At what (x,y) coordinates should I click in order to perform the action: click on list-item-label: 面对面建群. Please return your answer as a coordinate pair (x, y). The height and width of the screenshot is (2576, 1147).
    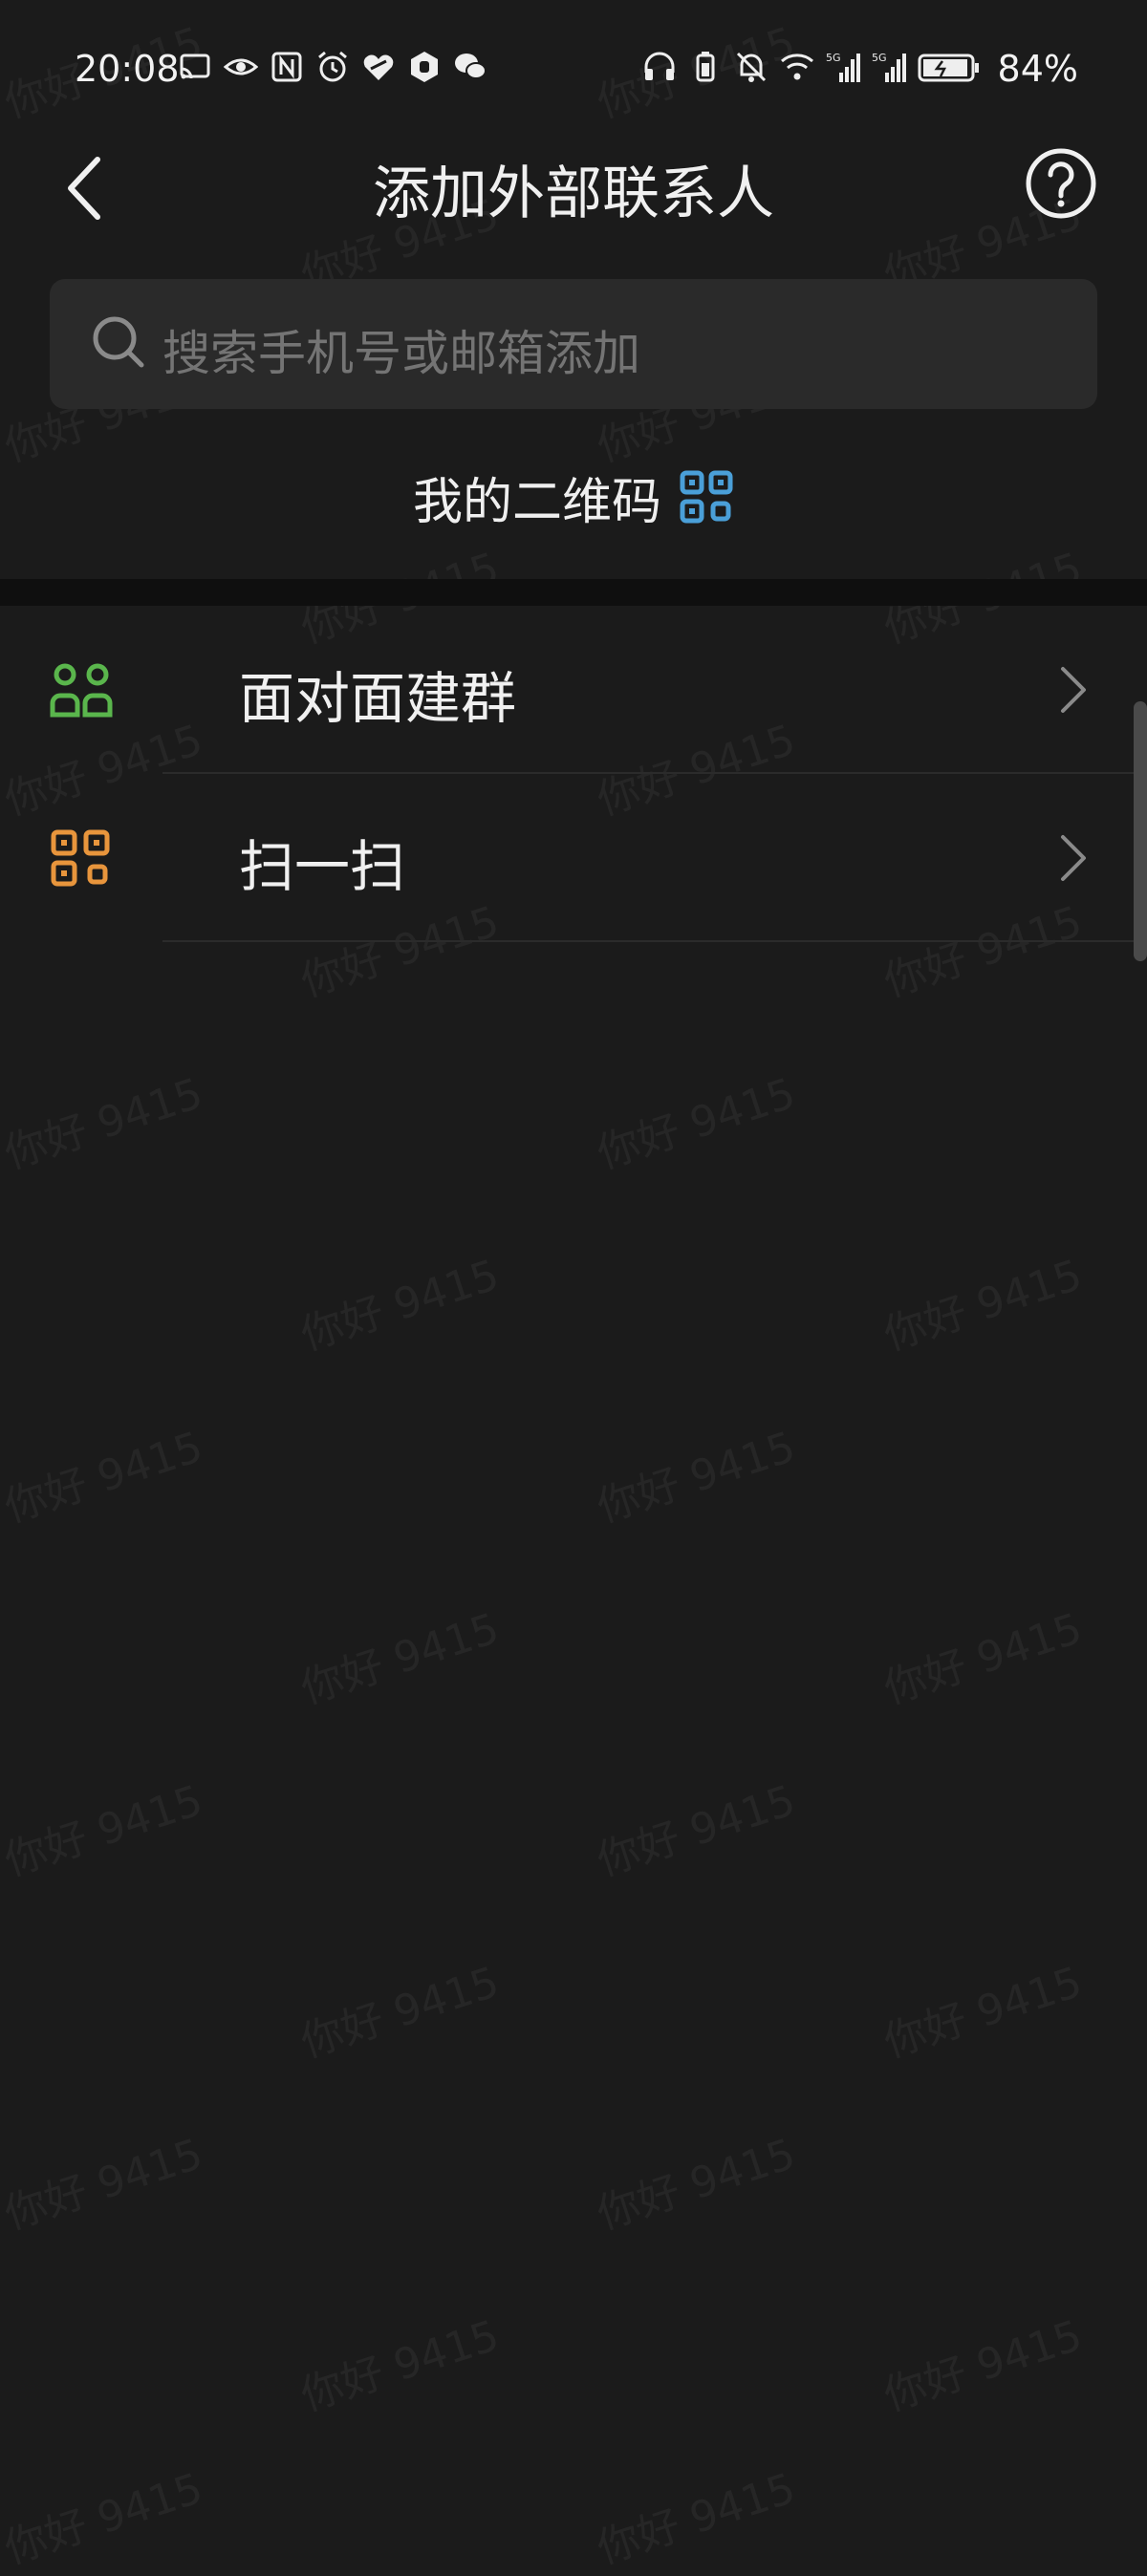
    Looking at the image, I should click on (378, 698).